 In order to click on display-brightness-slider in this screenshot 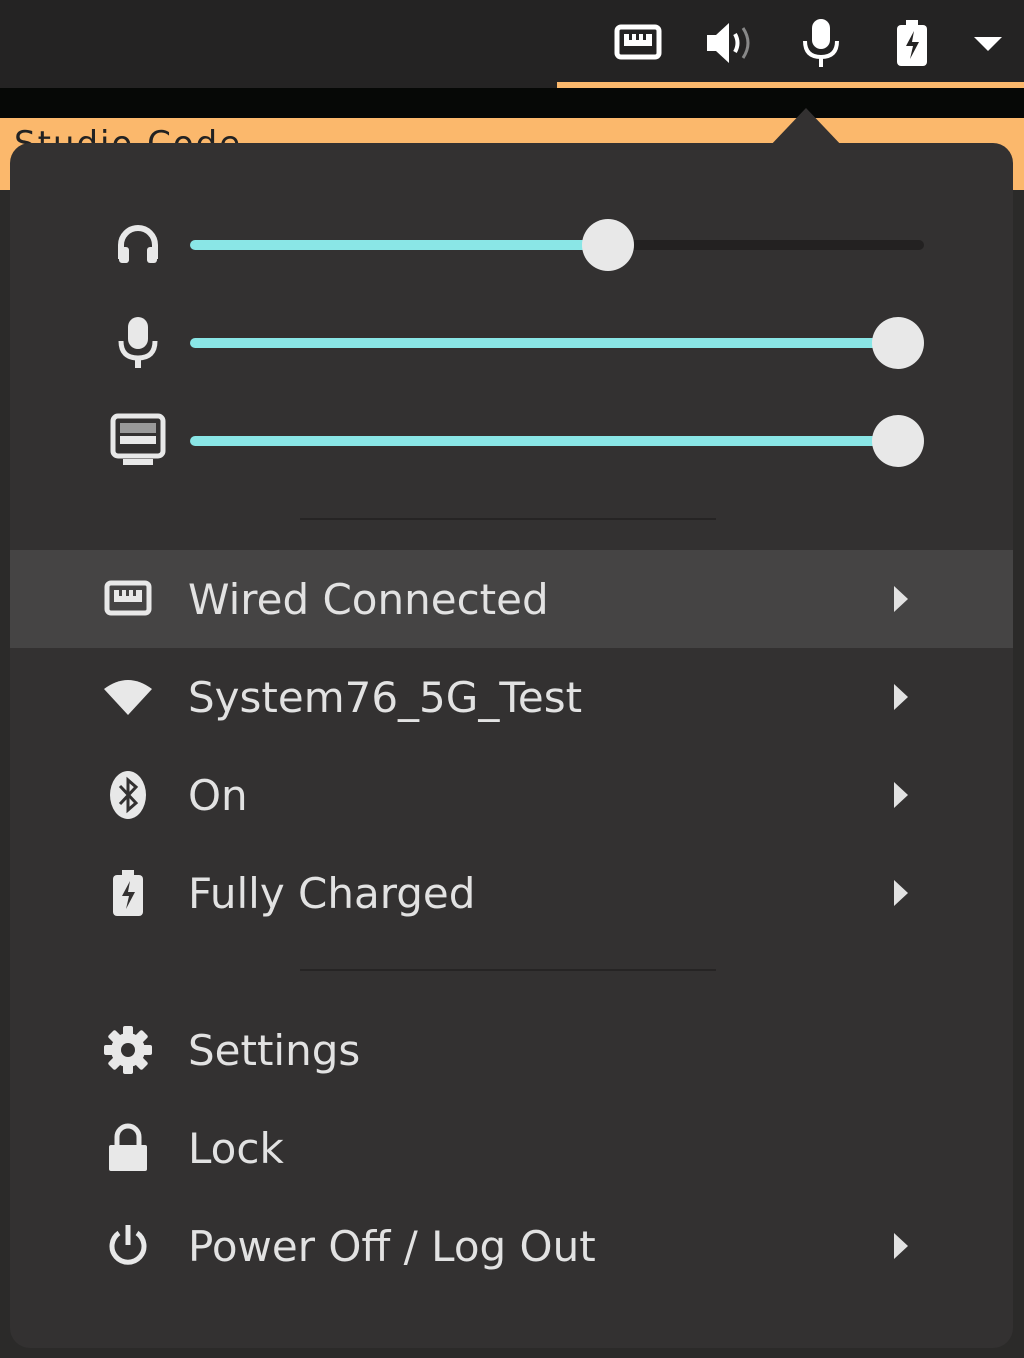, I will do `click(557, 441)`.